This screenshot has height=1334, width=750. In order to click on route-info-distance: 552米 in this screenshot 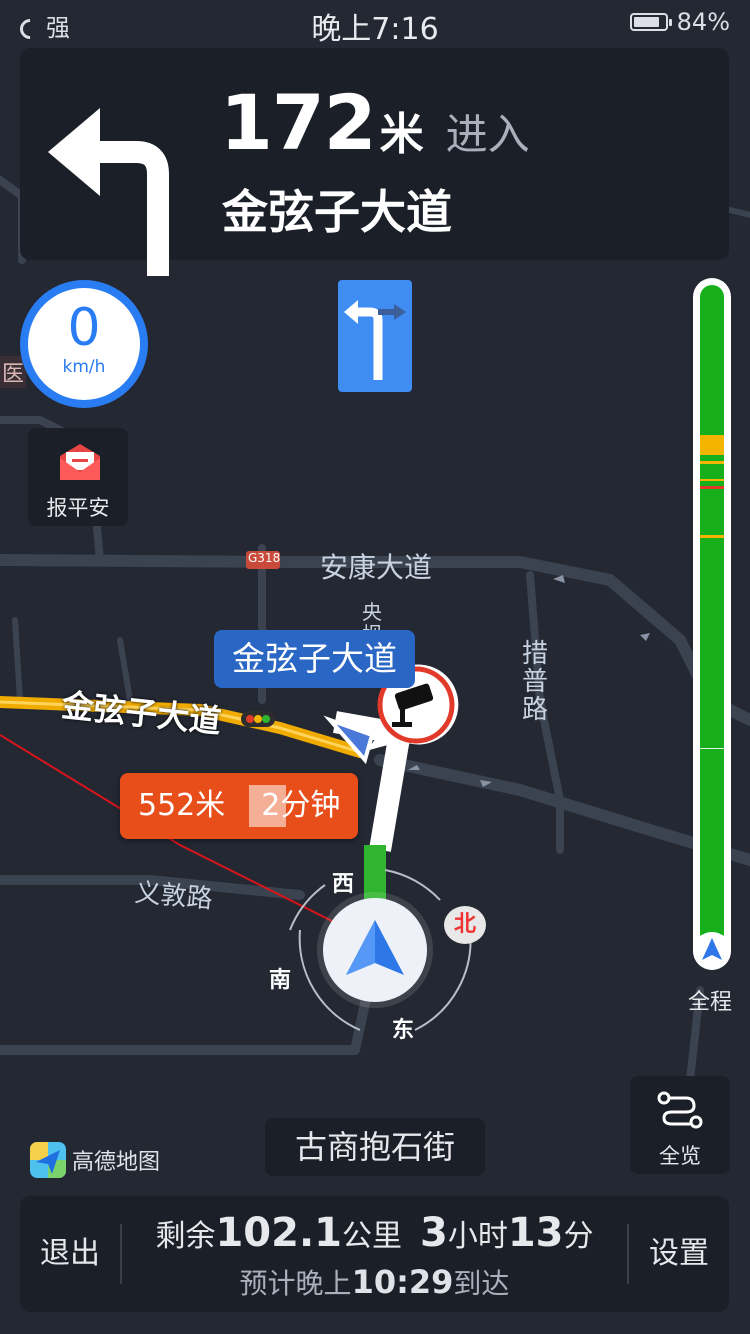, I will do `click(182, 805)`.